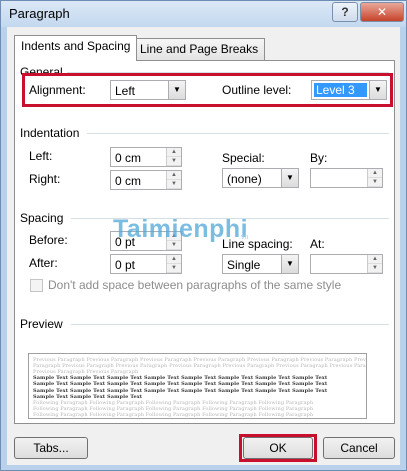 The image size is (407, 471). I want to click on right-indent-stepper: ▲ ▼, so click(173, 180).